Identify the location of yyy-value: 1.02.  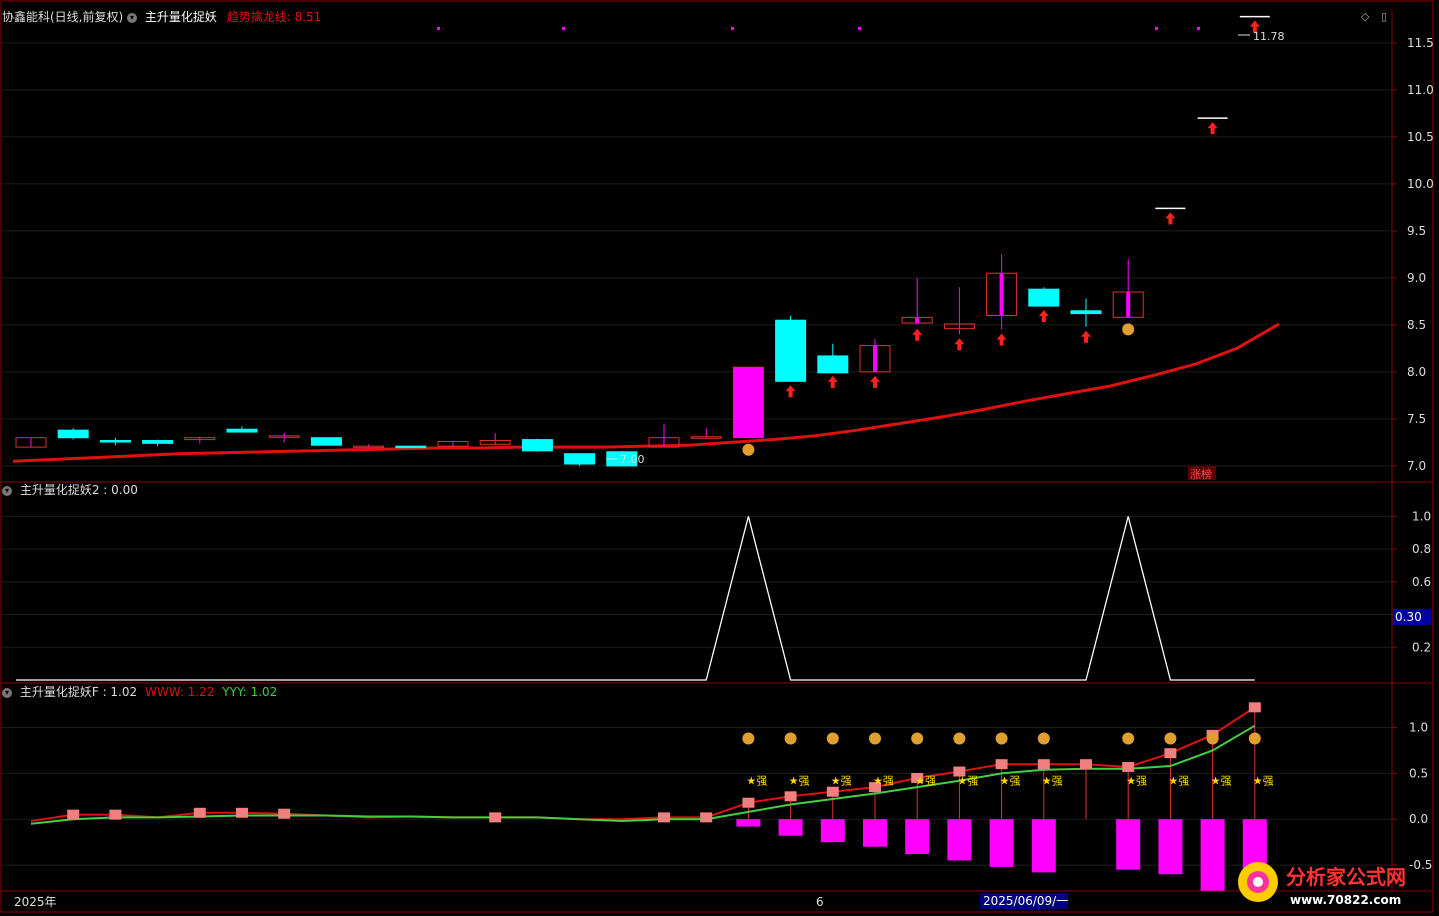
(264, 692).